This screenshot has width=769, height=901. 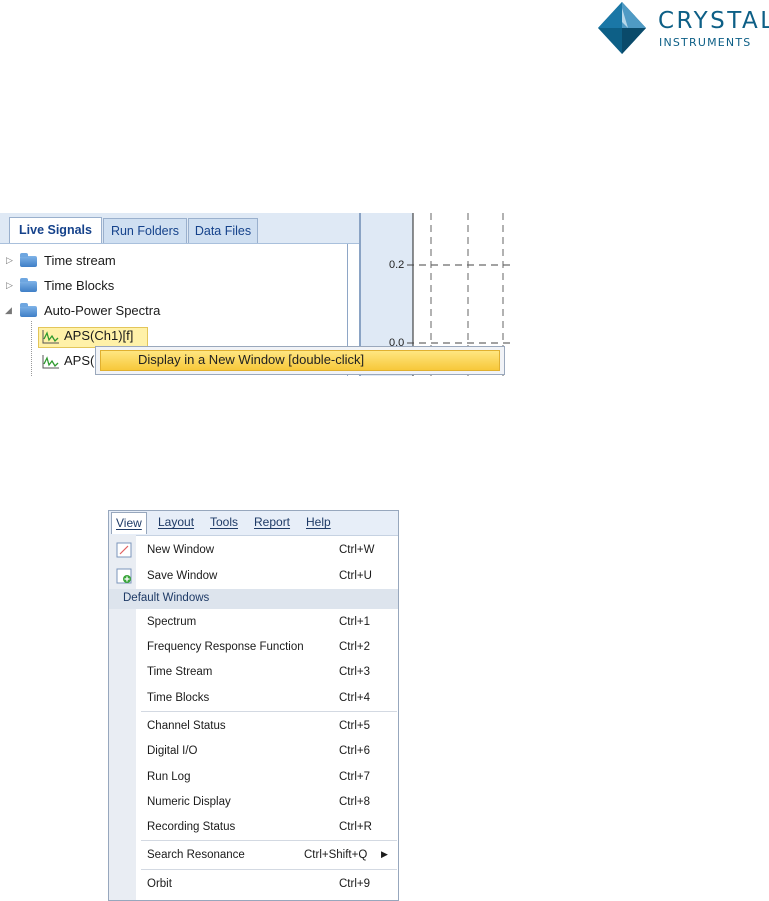 I want to click on section-header-label: Default Windows, so click(x=166, y=598).